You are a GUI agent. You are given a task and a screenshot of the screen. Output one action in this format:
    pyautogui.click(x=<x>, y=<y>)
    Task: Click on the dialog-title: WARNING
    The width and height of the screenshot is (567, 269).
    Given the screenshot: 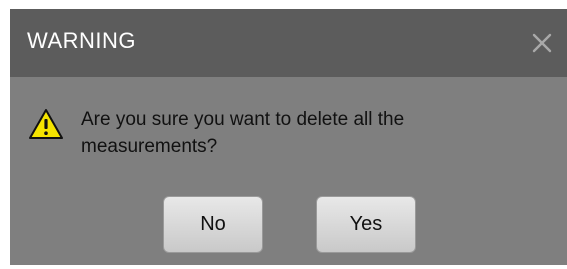 What is the action you would take?
    pyautogui.click(x=82, y=40)
    